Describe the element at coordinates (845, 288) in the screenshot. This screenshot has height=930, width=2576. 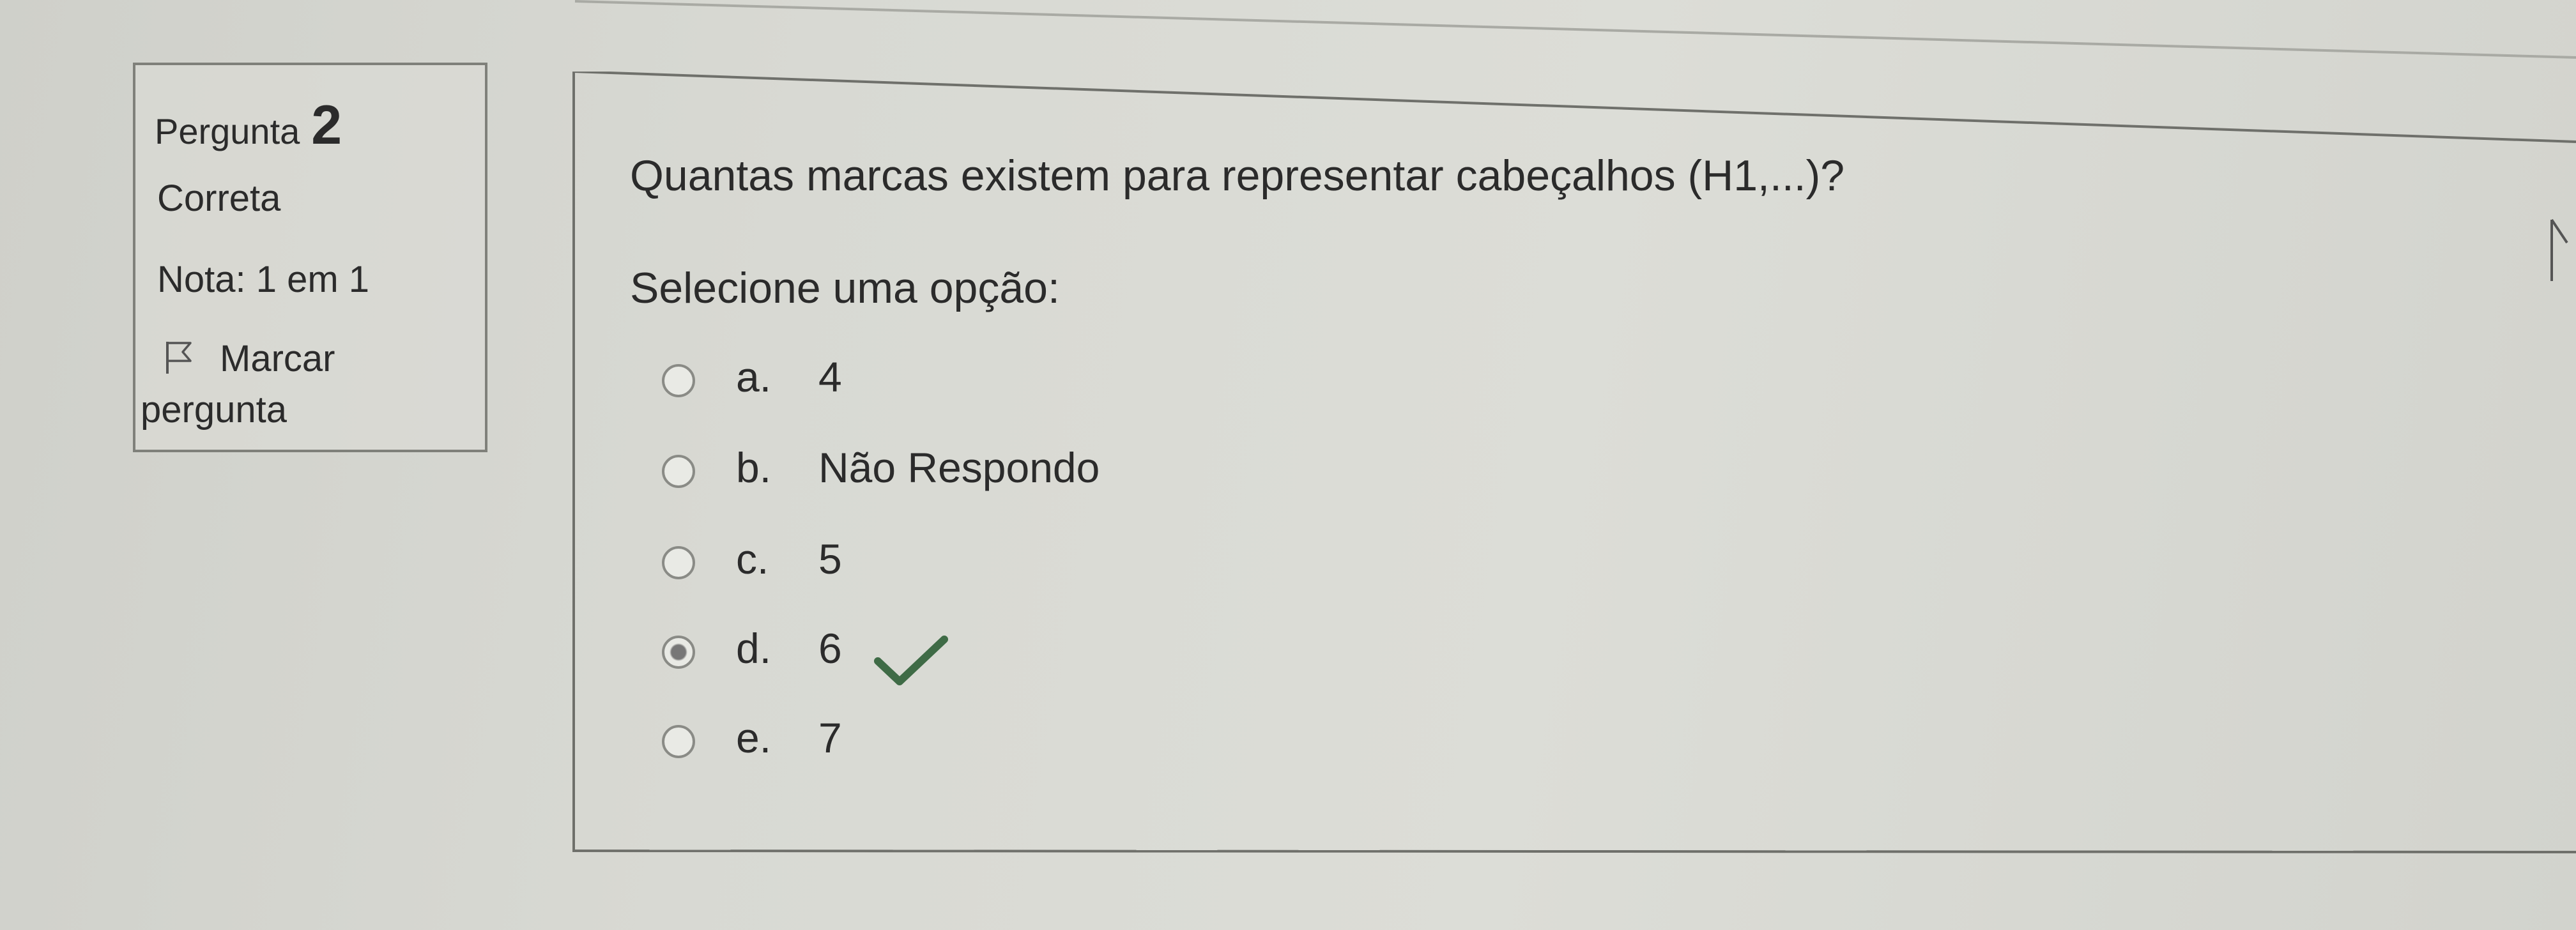
I see `select-option-prompt: Selecione uma opção:` at that location.